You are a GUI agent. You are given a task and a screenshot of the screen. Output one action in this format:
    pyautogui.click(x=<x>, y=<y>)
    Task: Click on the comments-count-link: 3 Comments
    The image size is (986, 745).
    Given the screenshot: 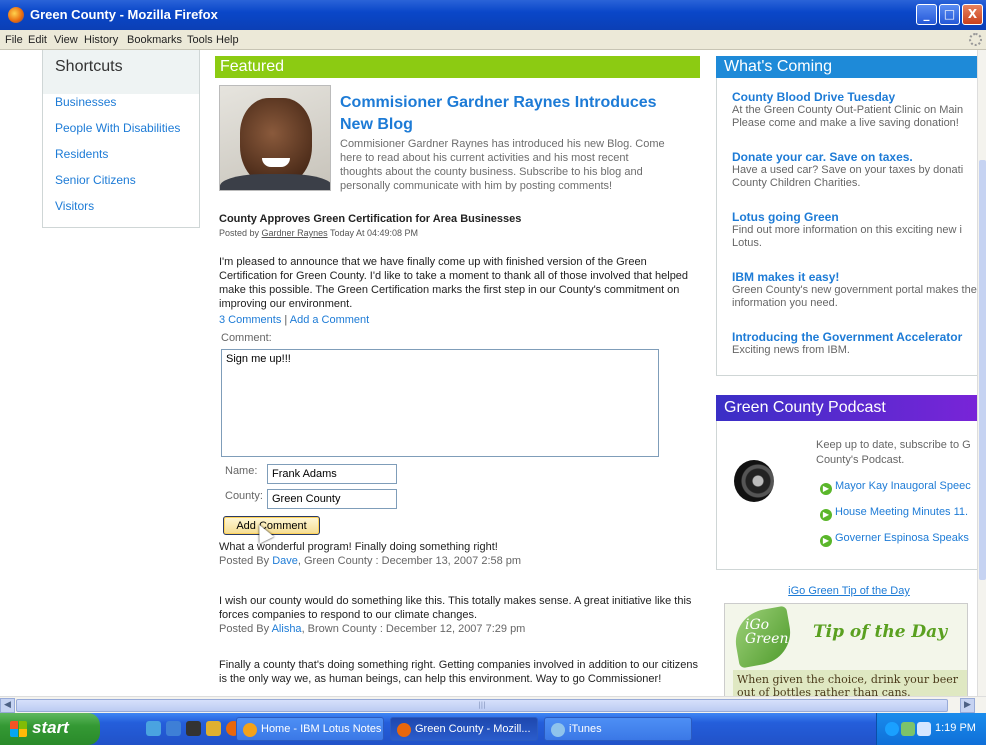 What is the action you would take?
    pyautogui.click(x=250, y=320)
    